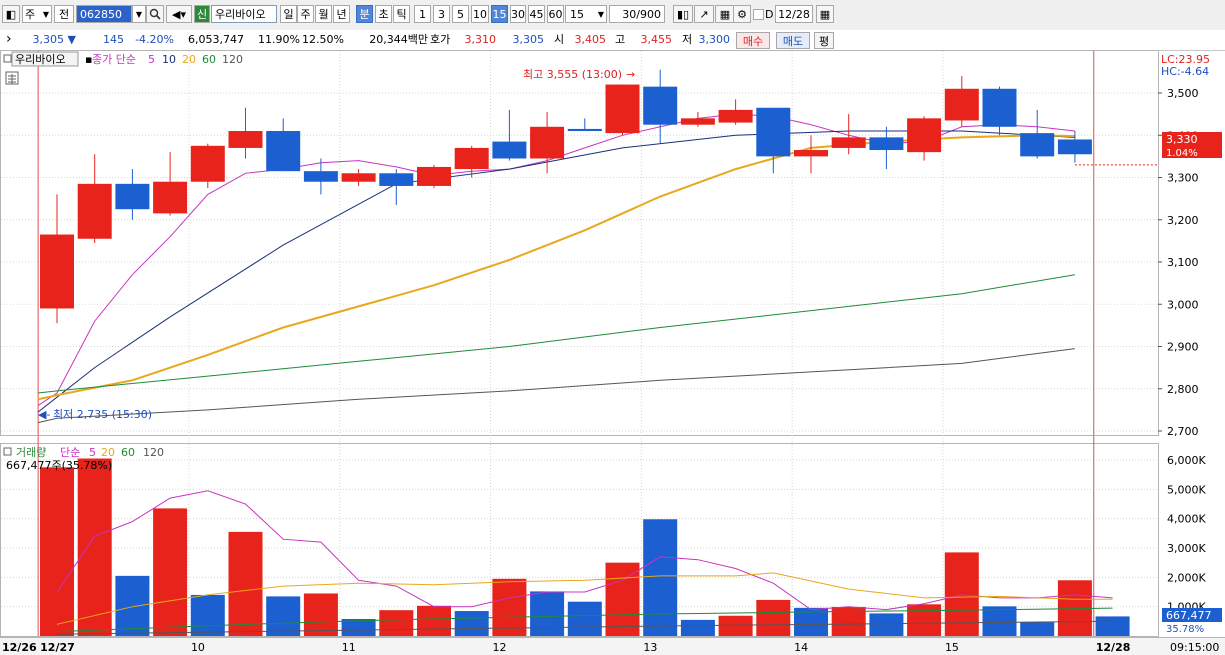 Image resolution: width=1225 pixels, height=655 pixels. What do you see at coordinates (37, 14) in the screenshot?
I see `market-select: 주 ▼` at bounding box center [37, 14].